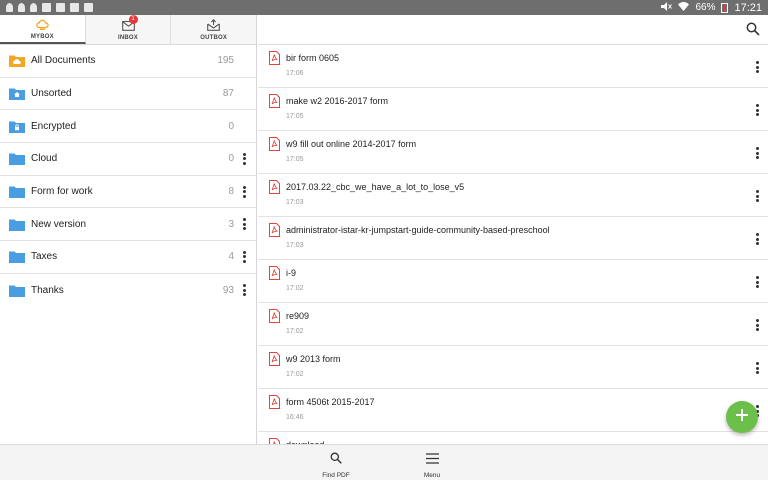  What do you see at coordinates (60, 7) in the screenshot?
I see `news-icon` at bounding box center [60, 7].